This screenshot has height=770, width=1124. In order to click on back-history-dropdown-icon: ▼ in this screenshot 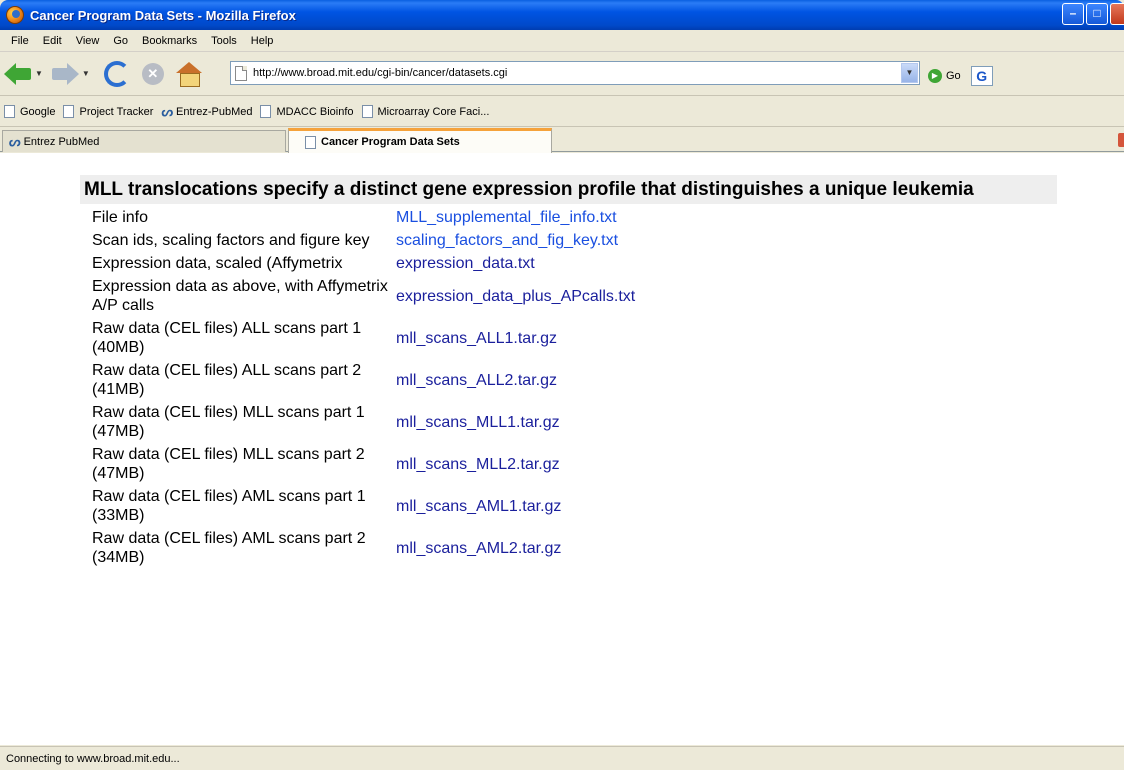, I will do `click(39, 73)`.